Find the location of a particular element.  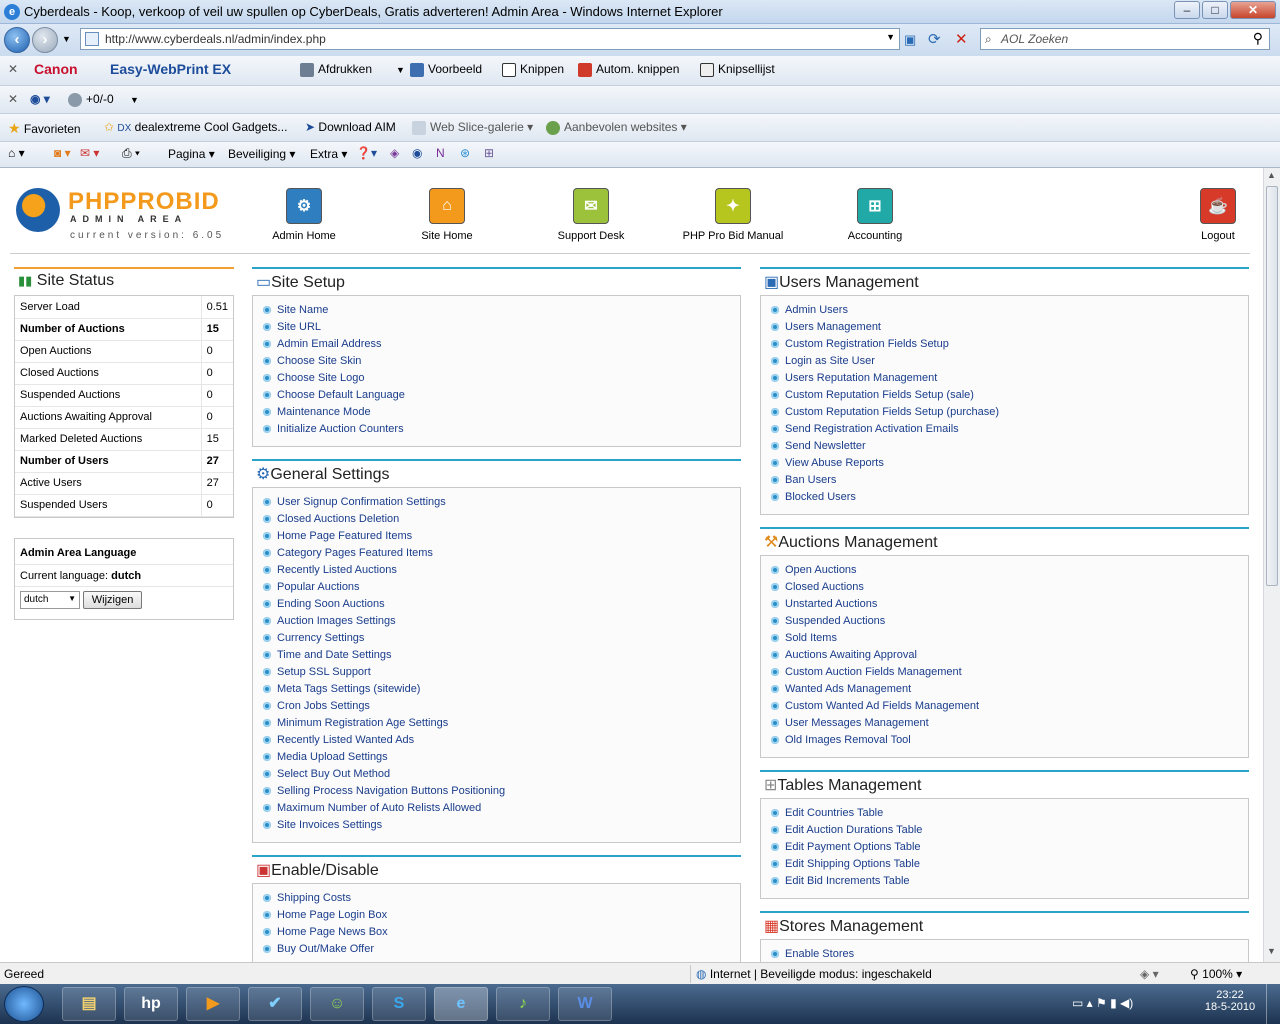

admin-link: Old Images Removal Tool is located at coordinates (1004, 740).